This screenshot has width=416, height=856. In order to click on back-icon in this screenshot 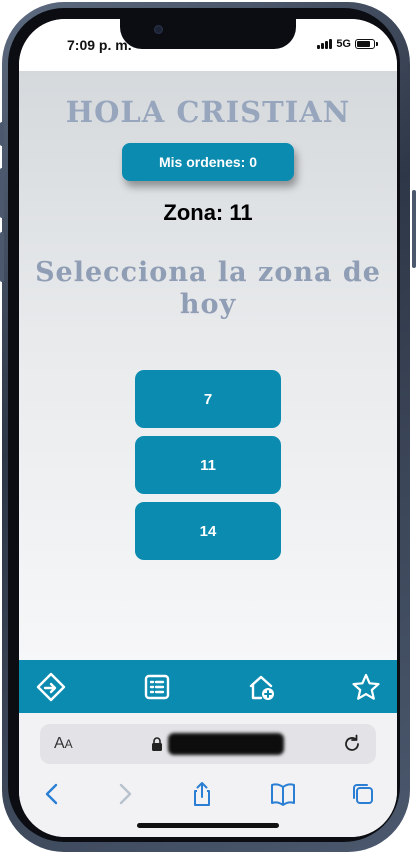, I will do `click(52, 794)`.